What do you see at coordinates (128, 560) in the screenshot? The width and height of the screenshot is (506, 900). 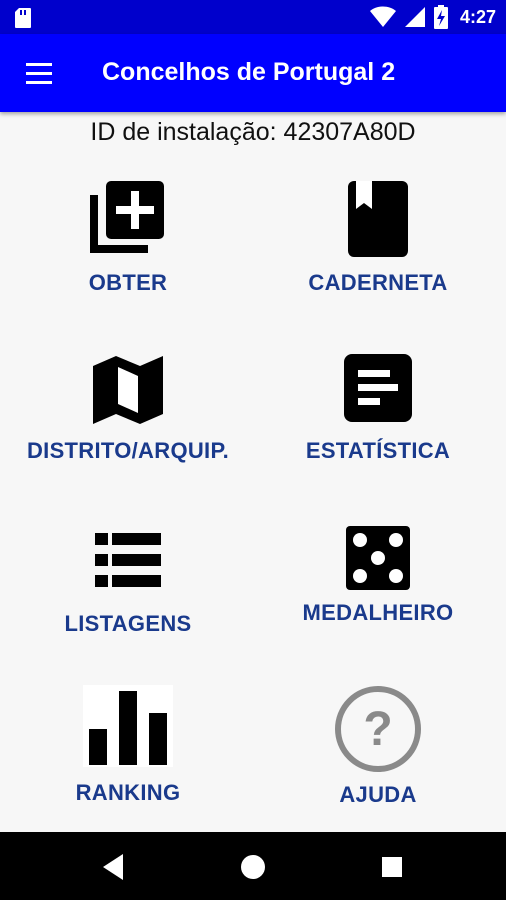 I see `list-icon` at bounding box center [128, 560].